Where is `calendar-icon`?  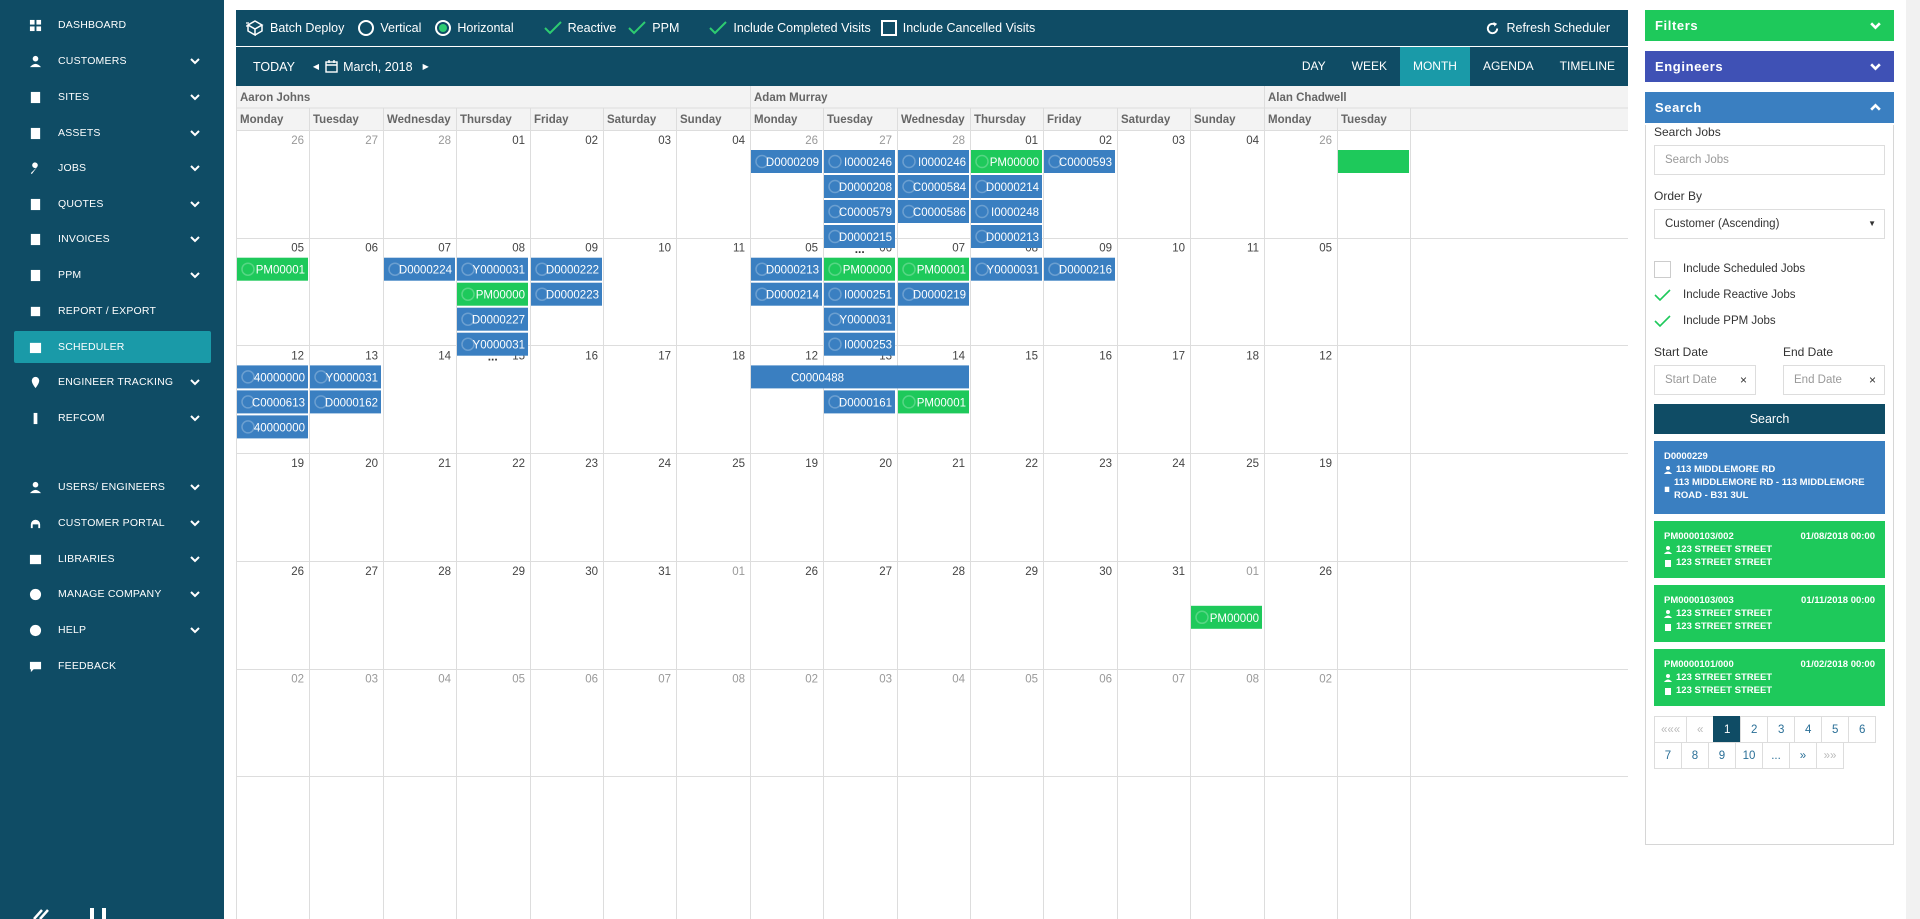 calendar-icon is located at coordinates (331, 66).